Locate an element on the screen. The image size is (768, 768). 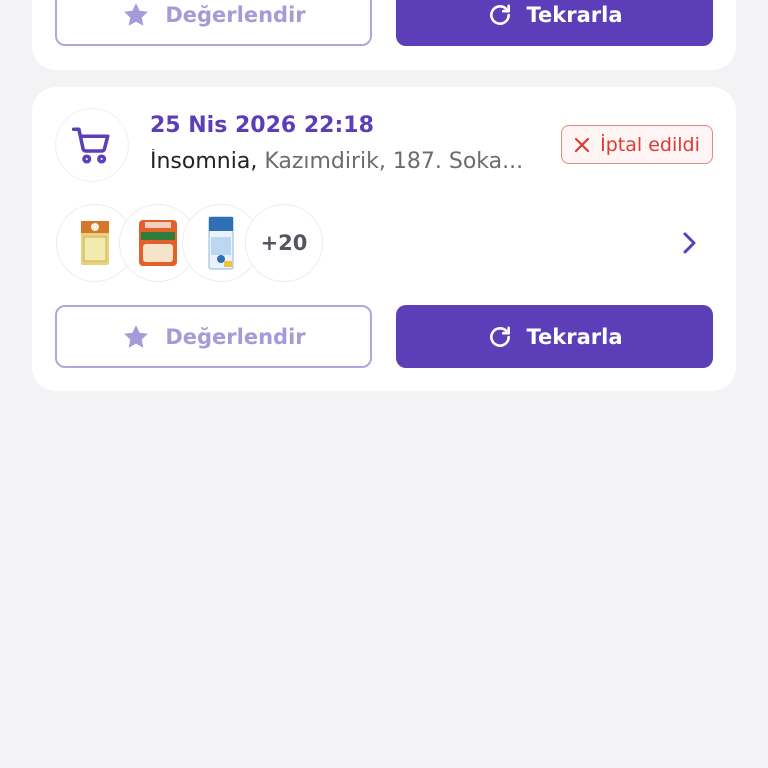
more-items-count: +20 is located at coordinates (284, 243).